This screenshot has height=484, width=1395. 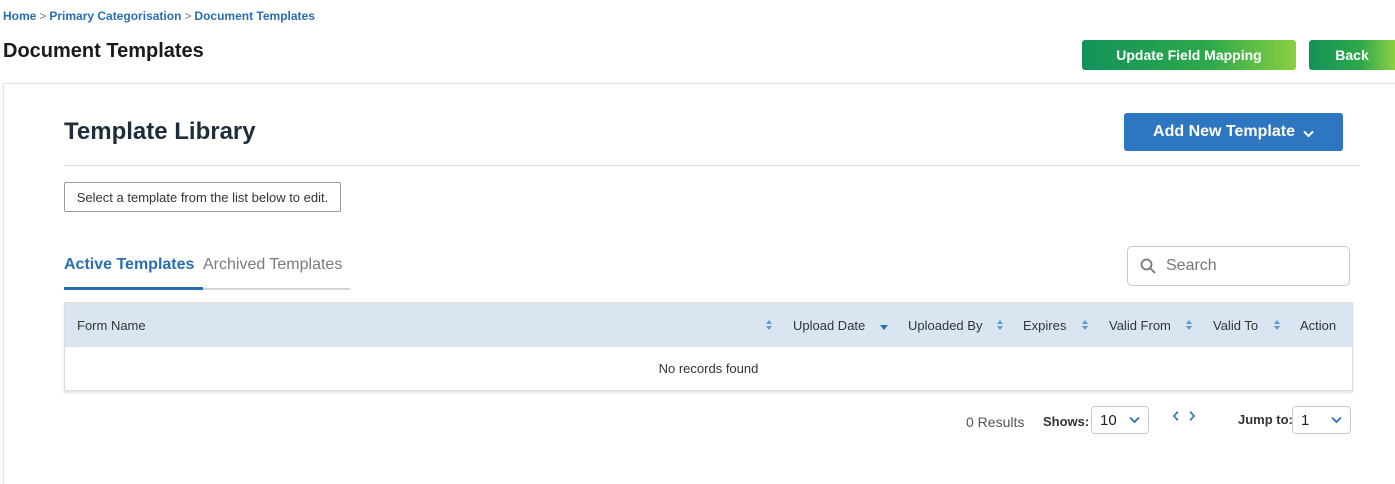 What do you see at coordinates (111, 325) in the screenshot?
I see `column-header-form-name: Form Name` at bounding box center [111, 325].